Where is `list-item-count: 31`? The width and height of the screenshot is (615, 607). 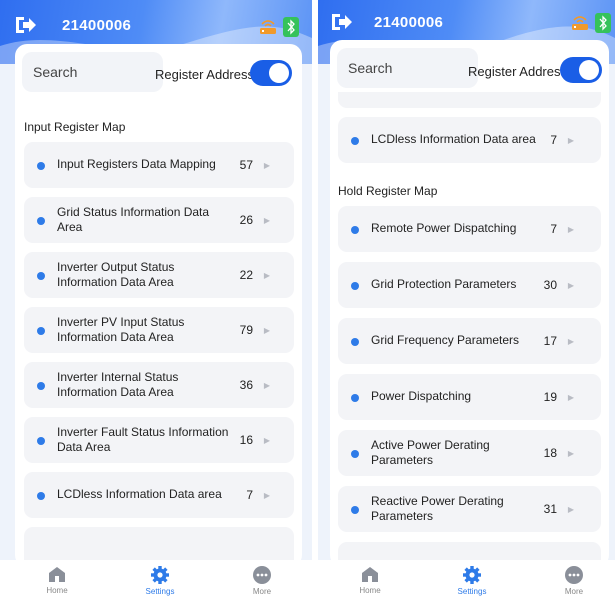
list-item-count: 31 is located at coordinates (550, 509).